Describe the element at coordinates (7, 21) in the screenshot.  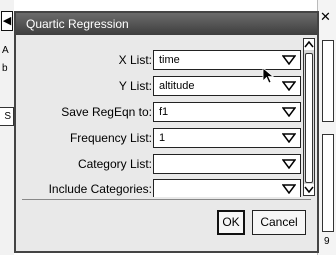
I see `left-arrow-icon: ◀` at that location.